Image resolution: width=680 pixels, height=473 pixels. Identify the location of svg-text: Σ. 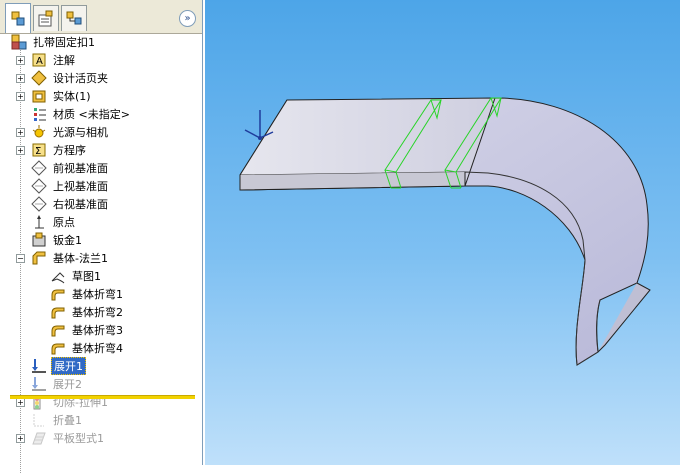
(38, 151).